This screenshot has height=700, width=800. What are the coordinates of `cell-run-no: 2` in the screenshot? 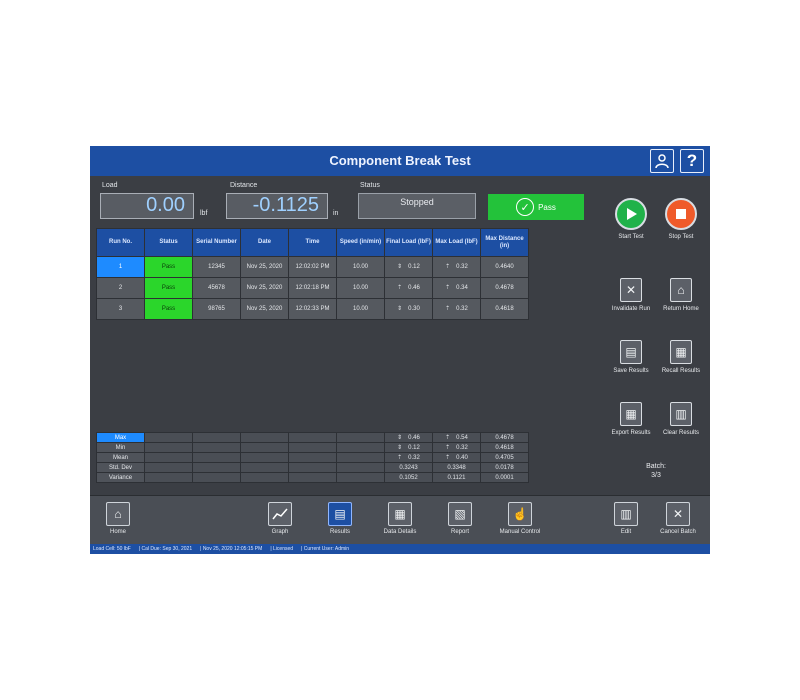 It's located at (120, 288).